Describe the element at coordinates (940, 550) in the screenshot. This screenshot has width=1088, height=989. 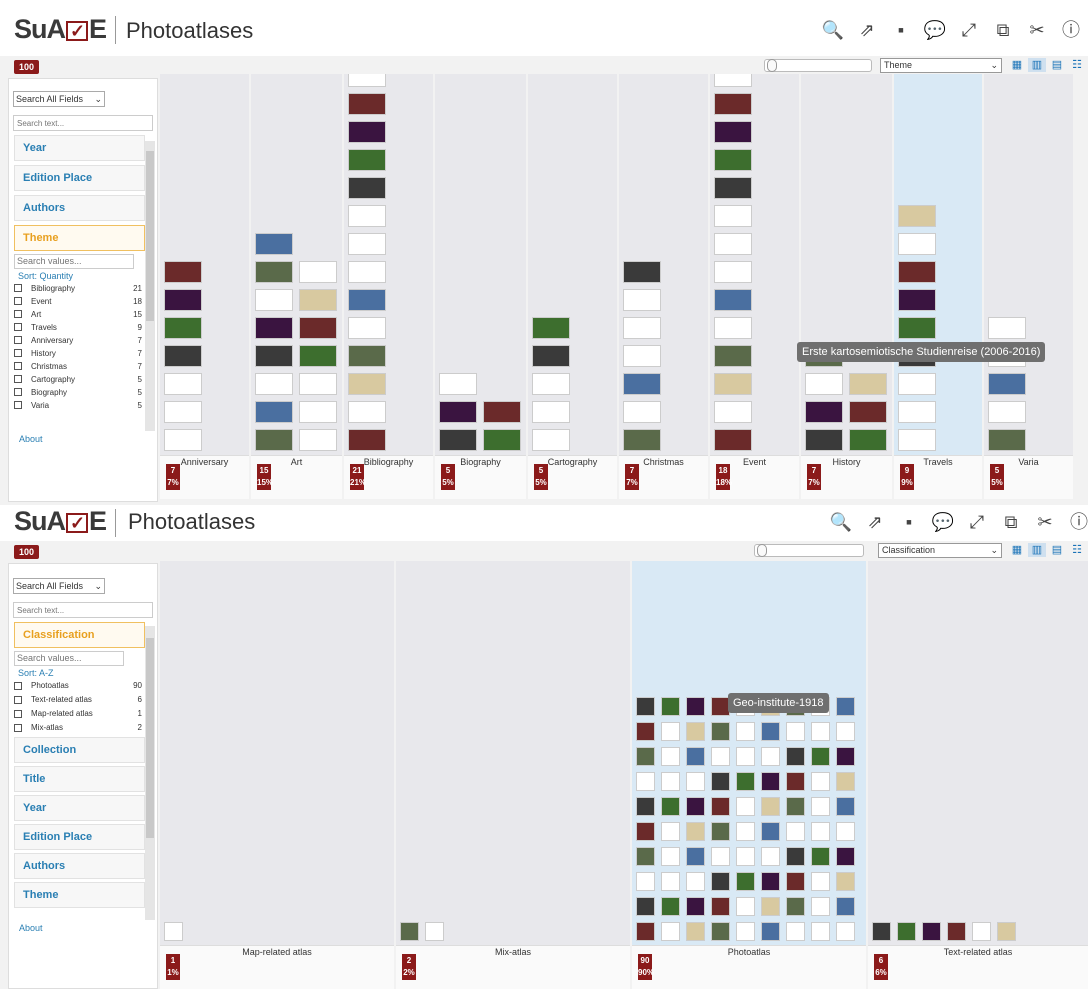
I see `group-by-select: Classification ⌄` at that location.